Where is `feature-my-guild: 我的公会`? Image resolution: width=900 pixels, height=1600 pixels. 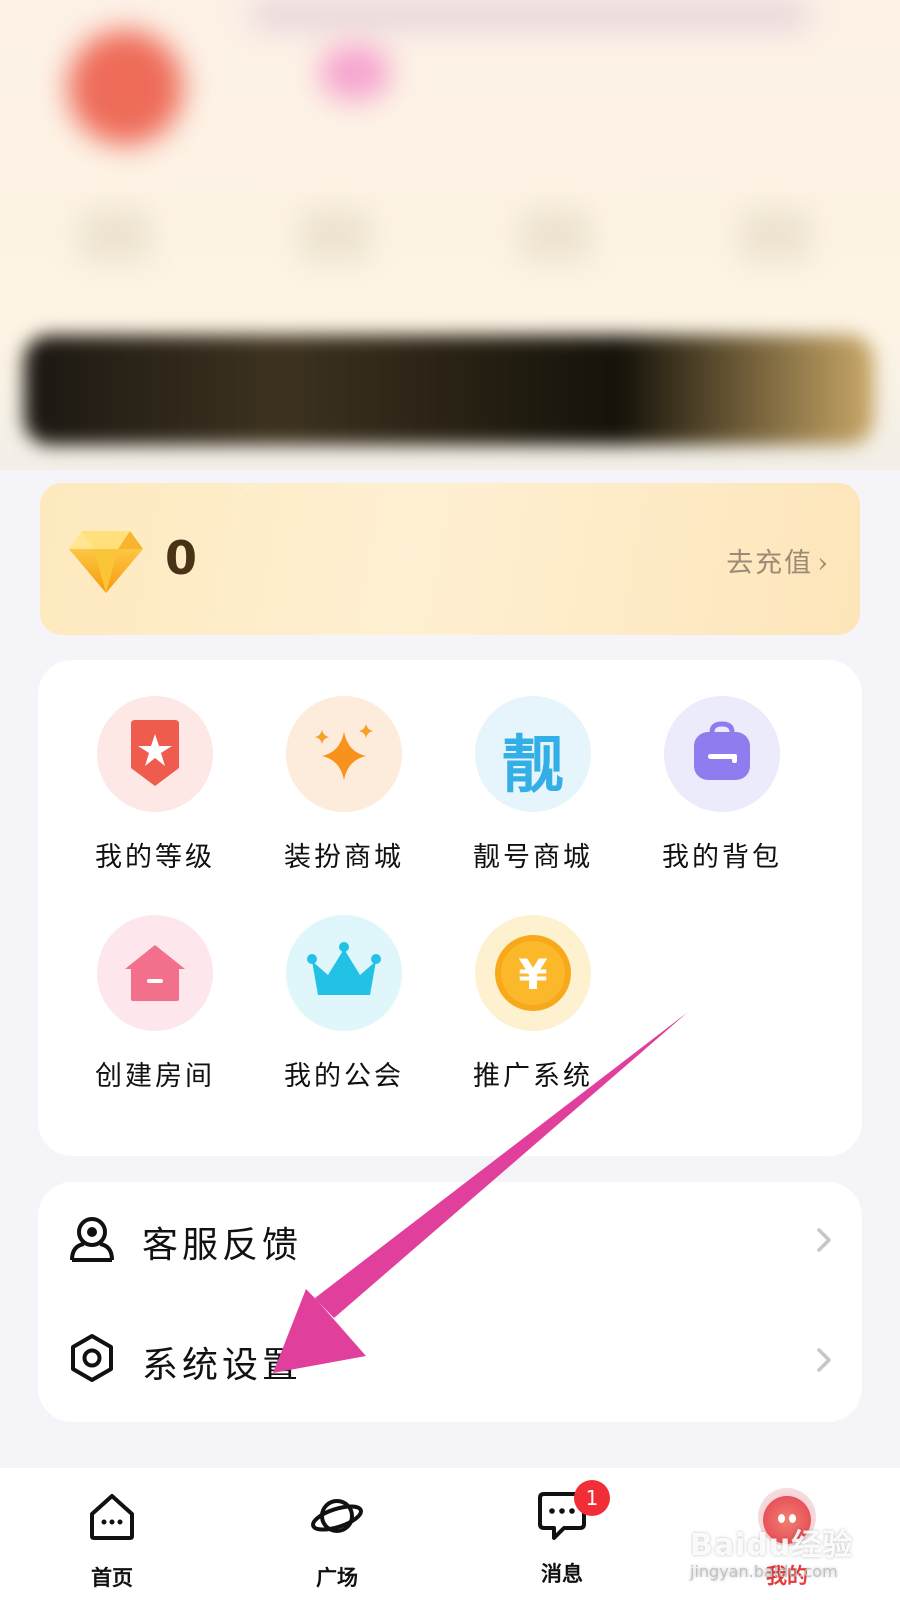
feature-my-guild: 我的公会 is located at coordinates (344, 1004).